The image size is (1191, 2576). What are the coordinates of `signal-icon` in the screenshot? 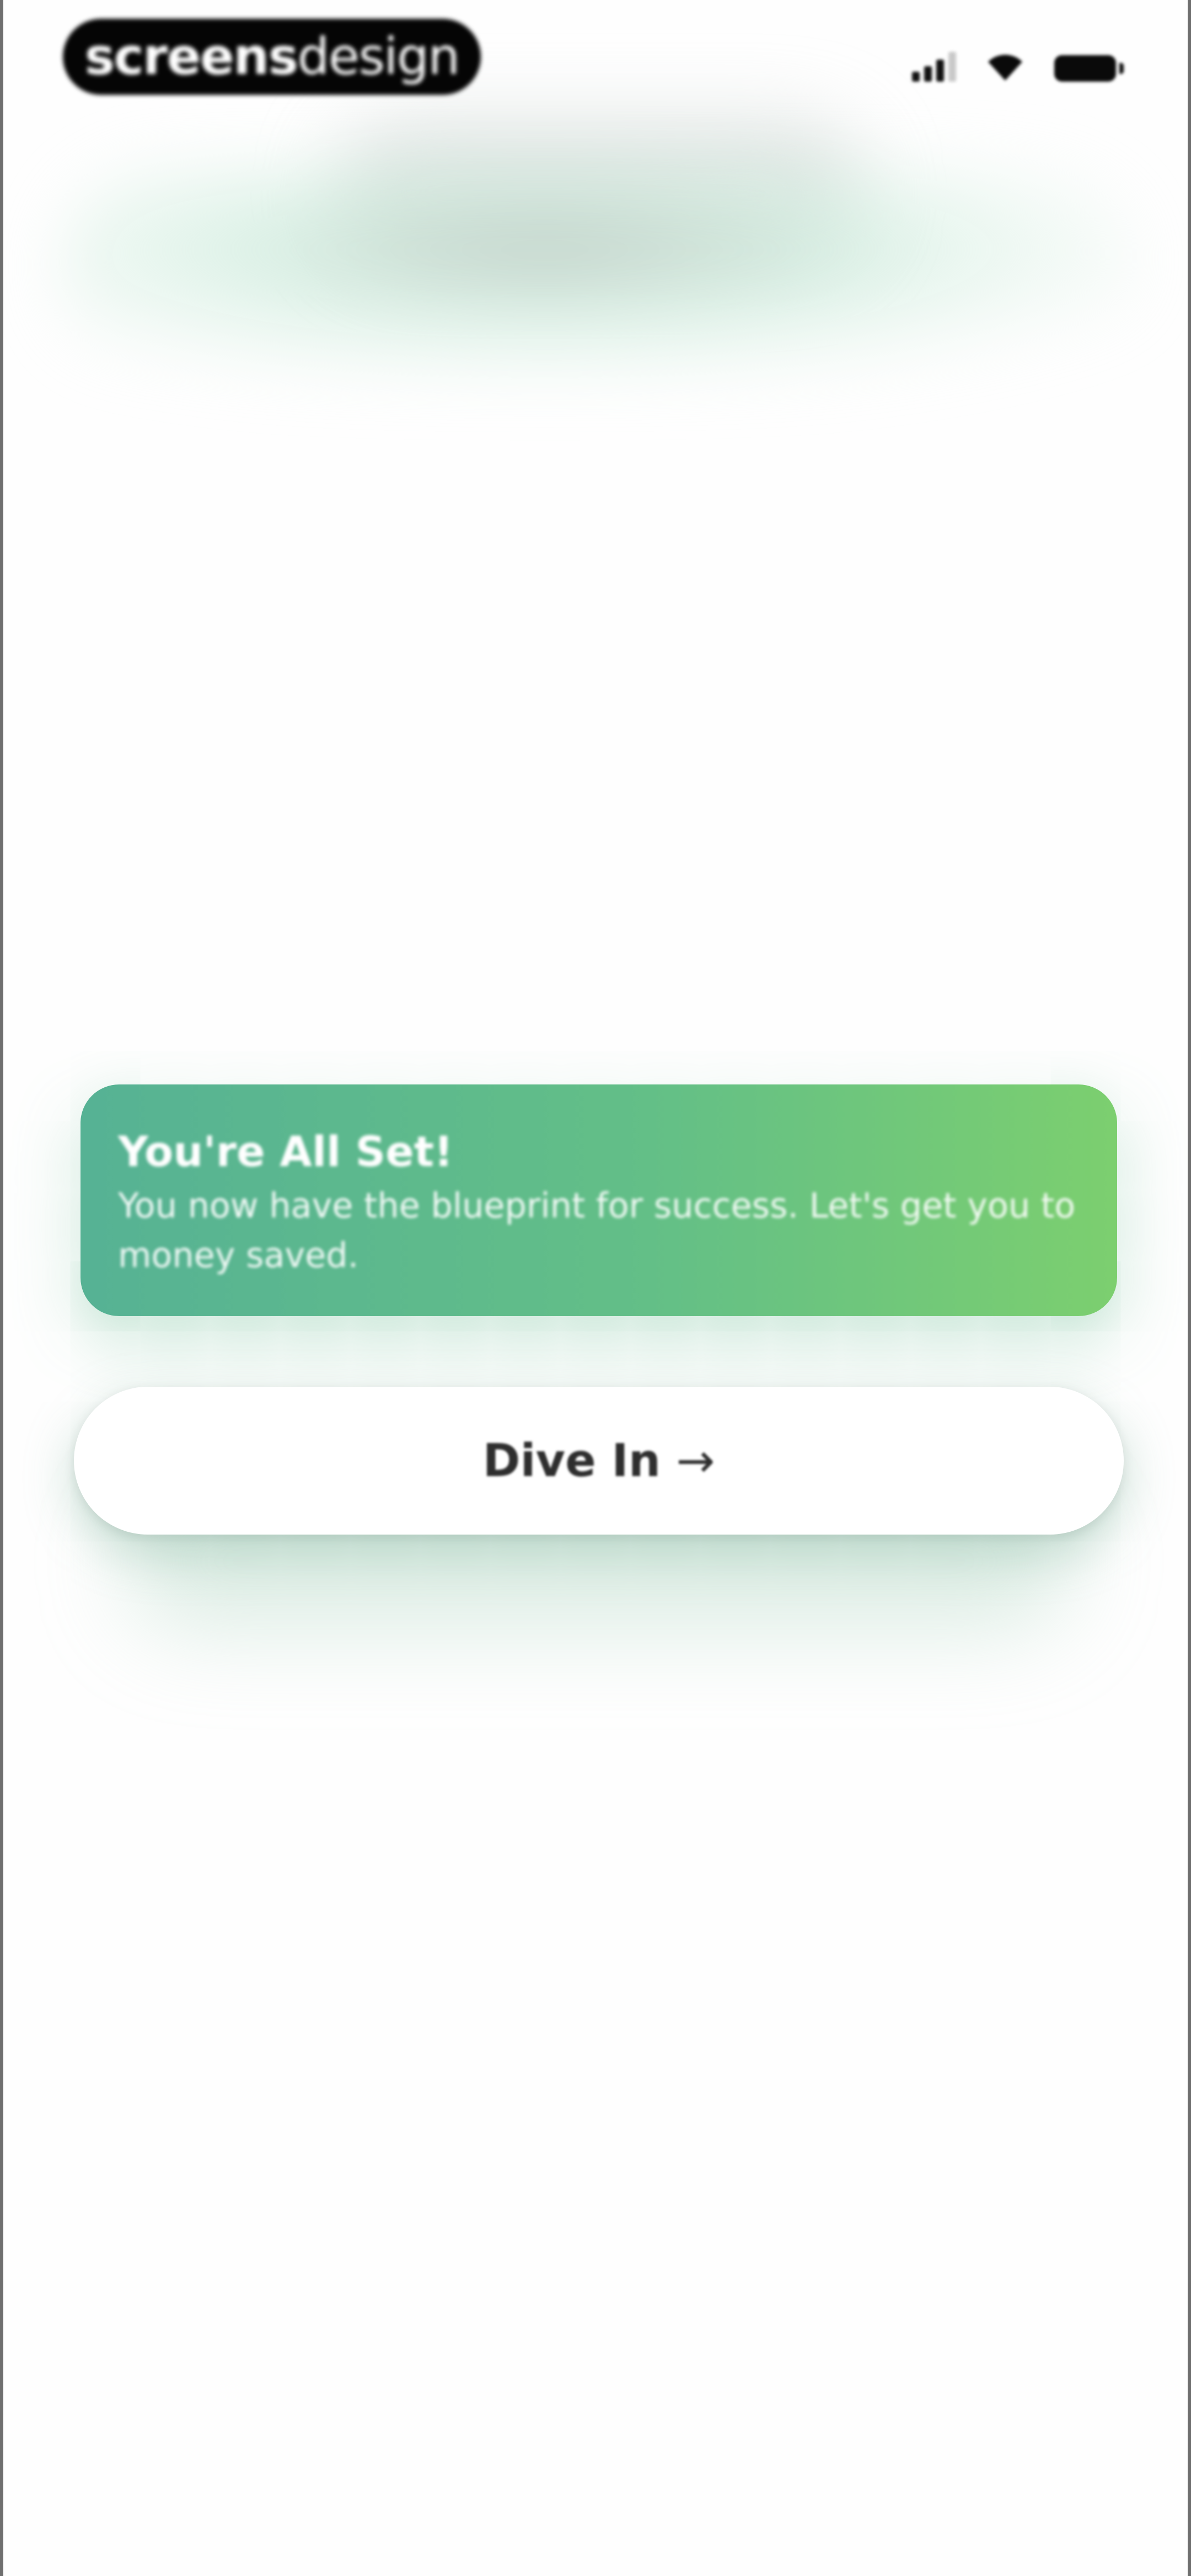 It's located at (934, 66).